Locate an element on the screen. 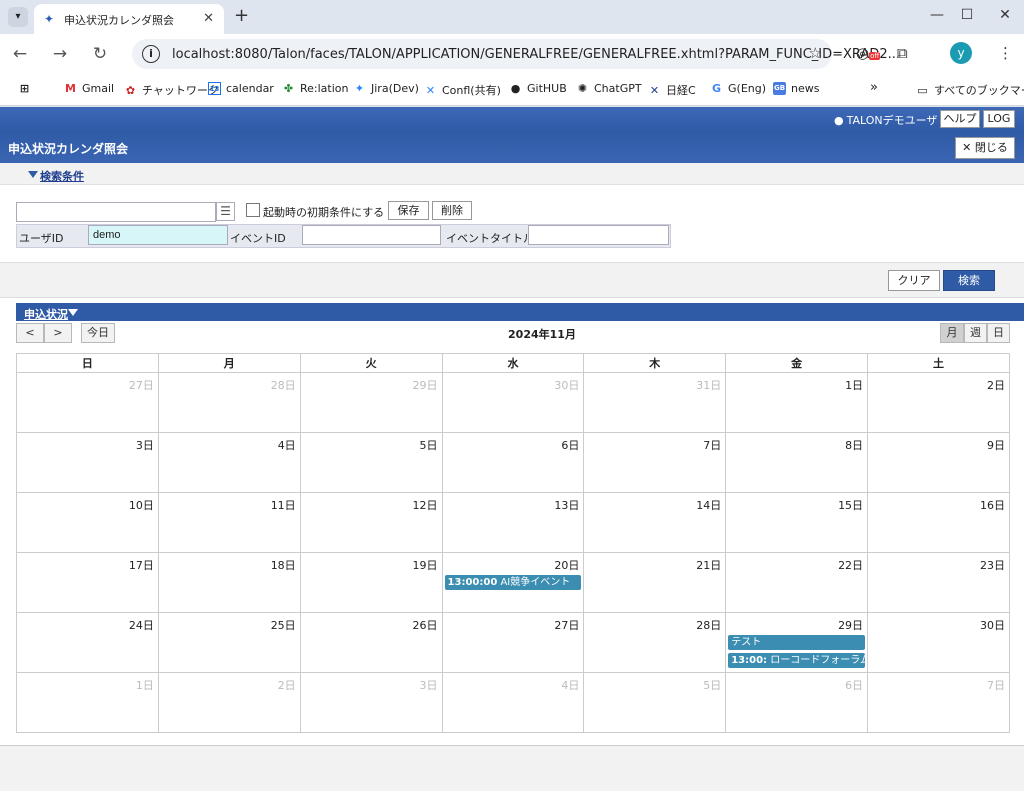  calendar-day-cell: 17日 is located at coordinates (87, 582).